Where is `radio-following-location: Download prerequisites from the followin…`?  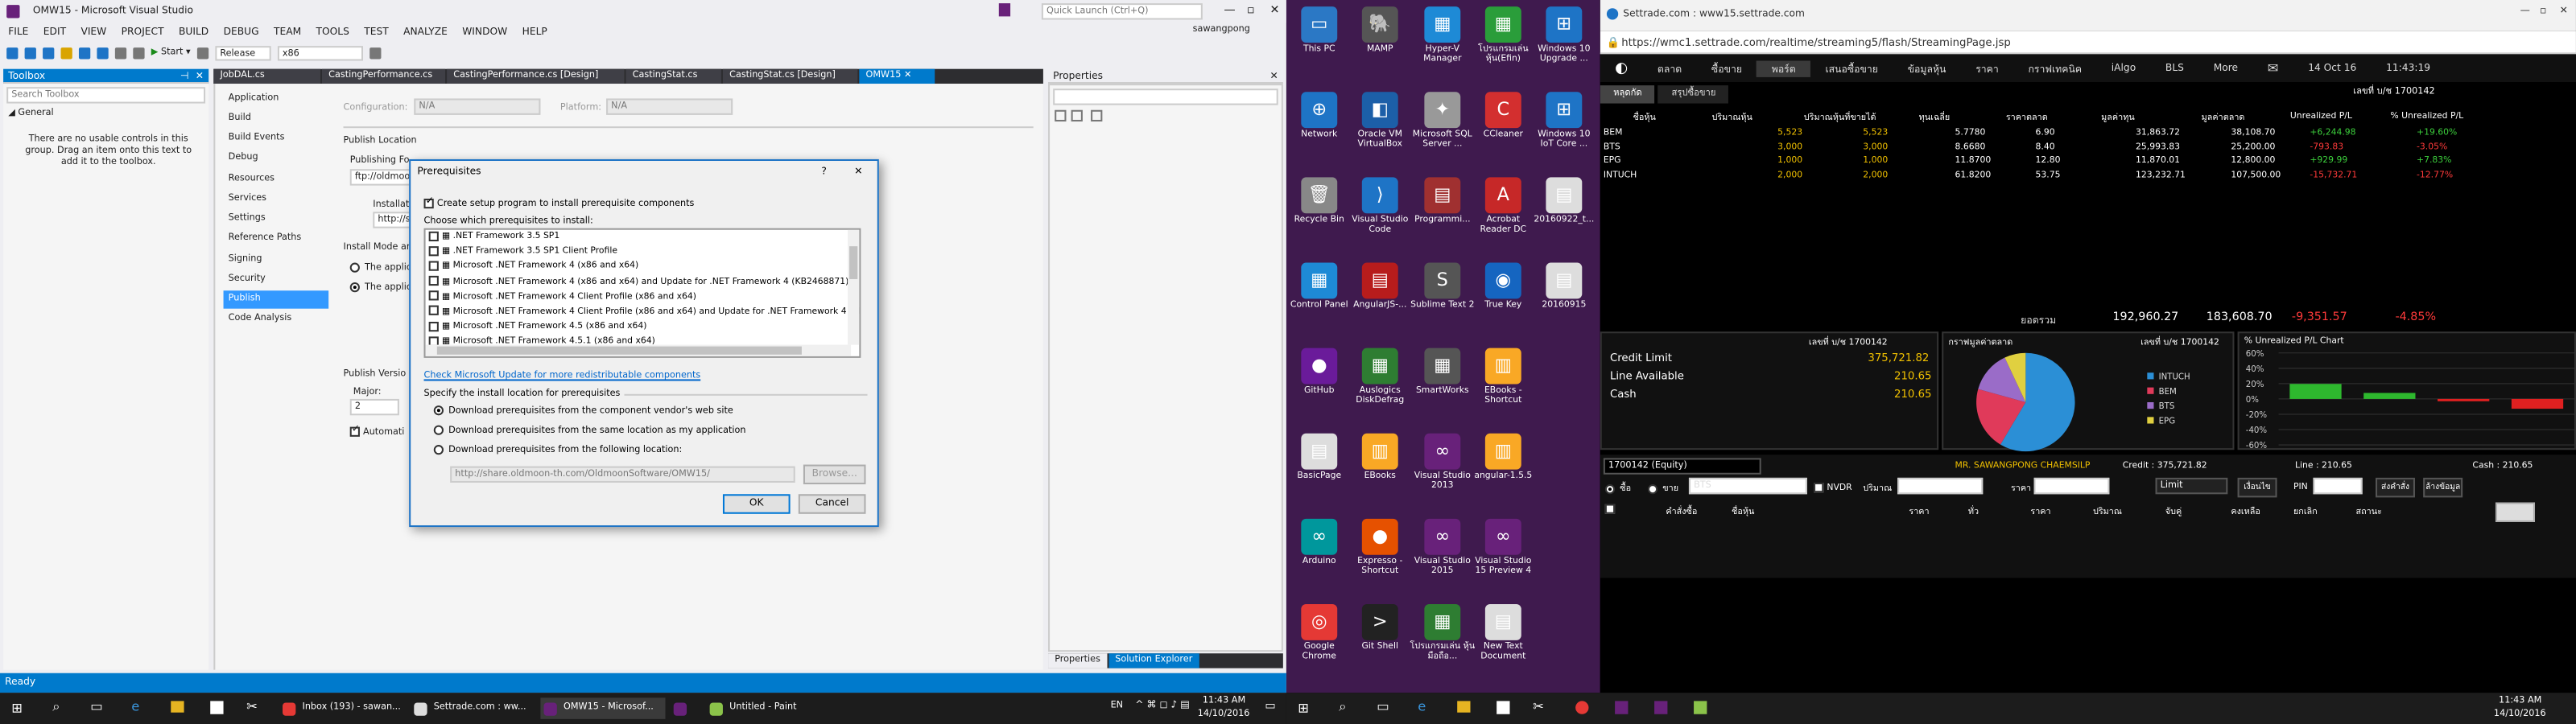
radio-following-location: Download prerequisites from the followin… is located at coordinates (557, 450).